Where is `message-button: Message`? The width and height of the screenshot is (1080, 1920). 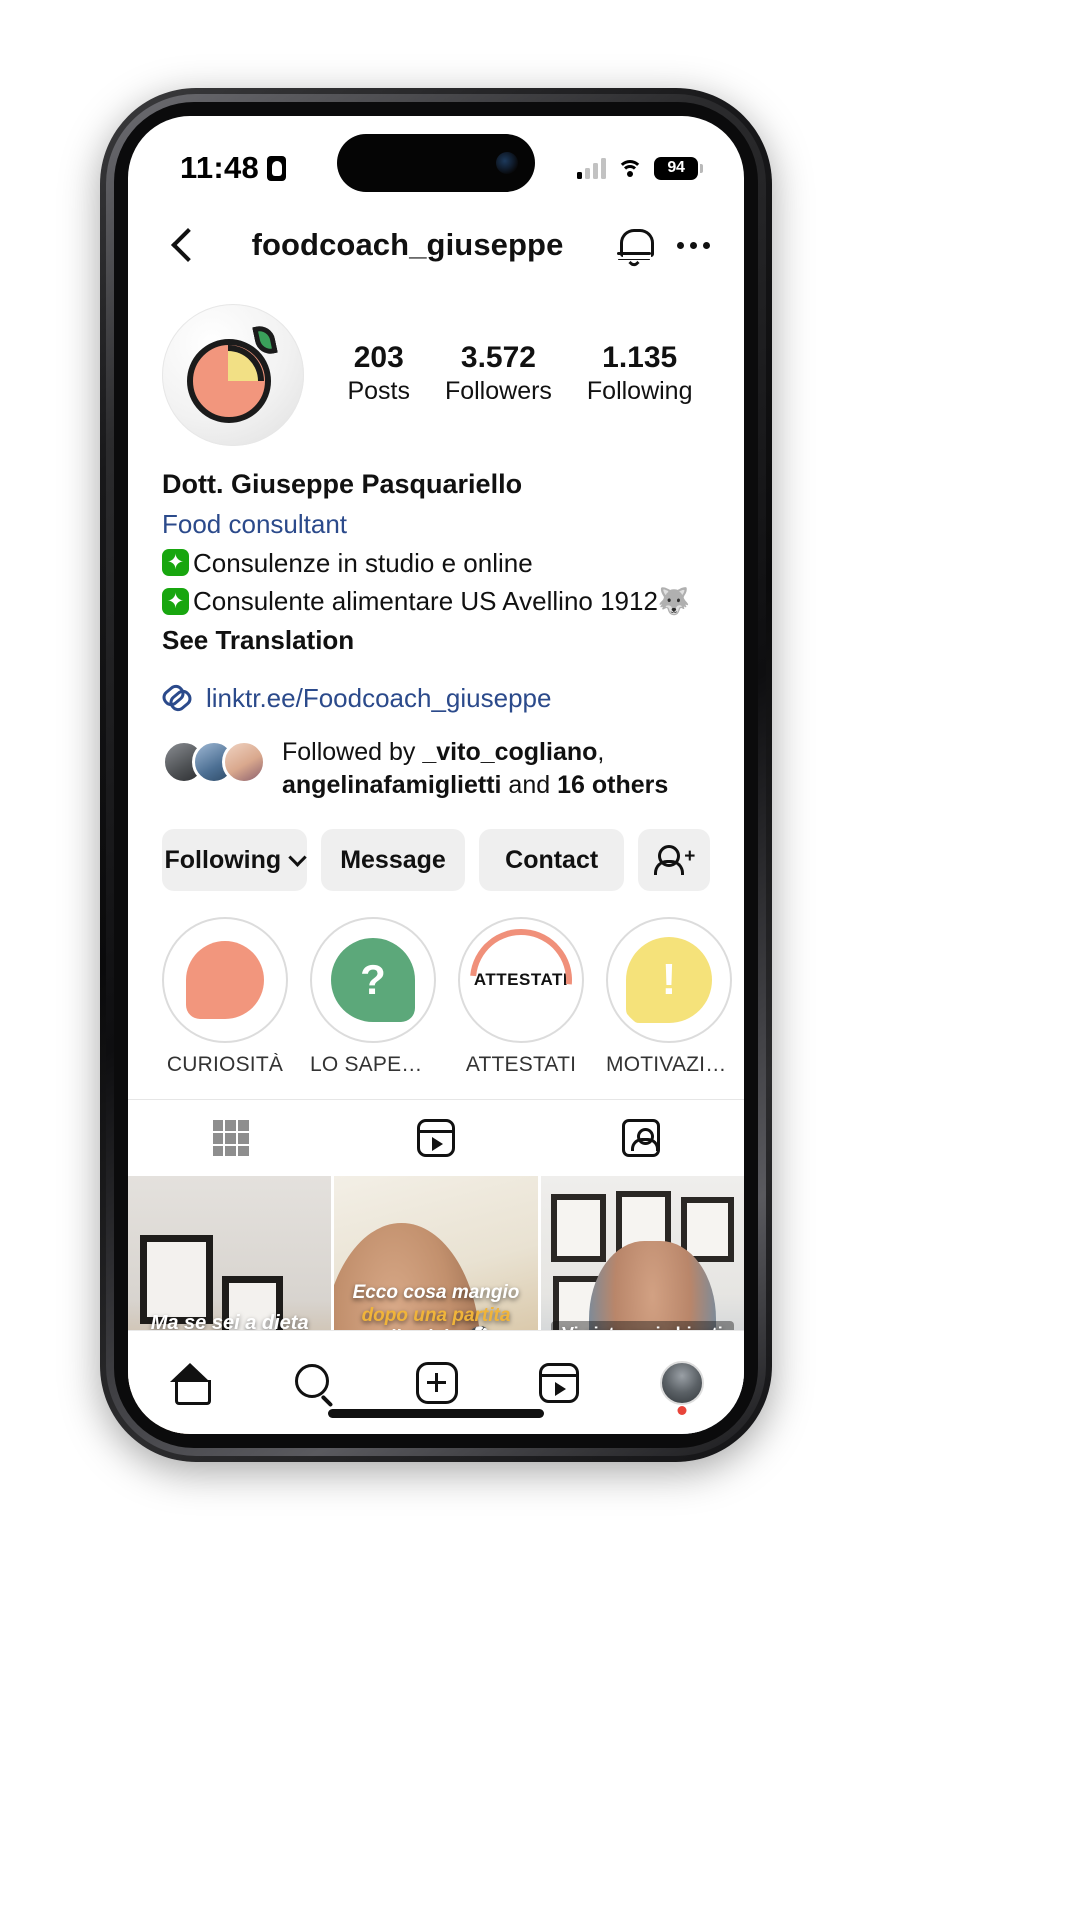
message-button: Message is located at coordinates (393, 860).